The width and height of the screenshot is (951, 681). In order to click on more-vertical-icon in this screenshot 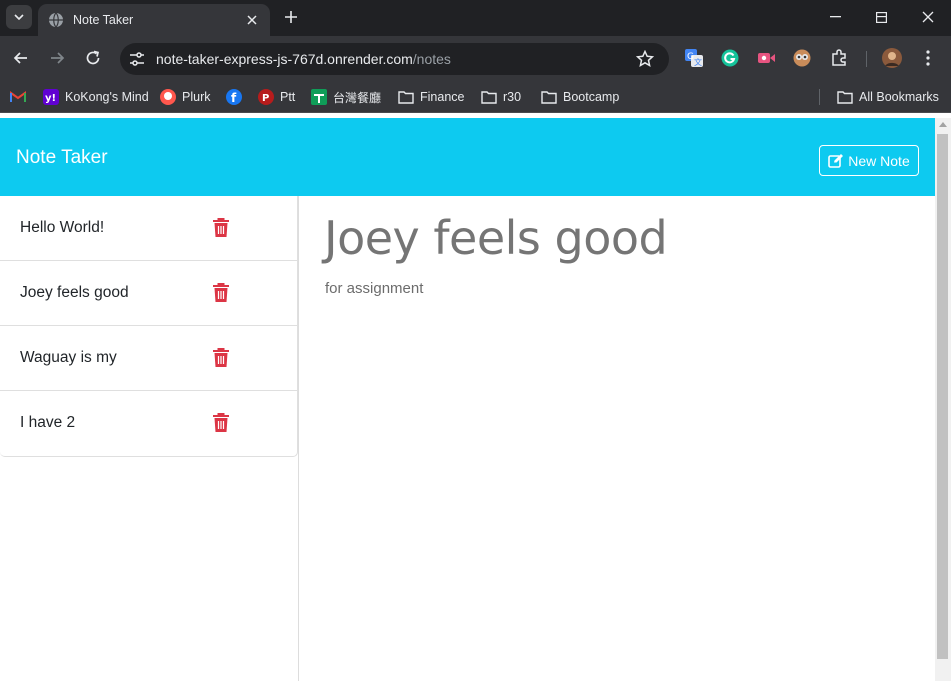, I will do `click(928, 58)`.